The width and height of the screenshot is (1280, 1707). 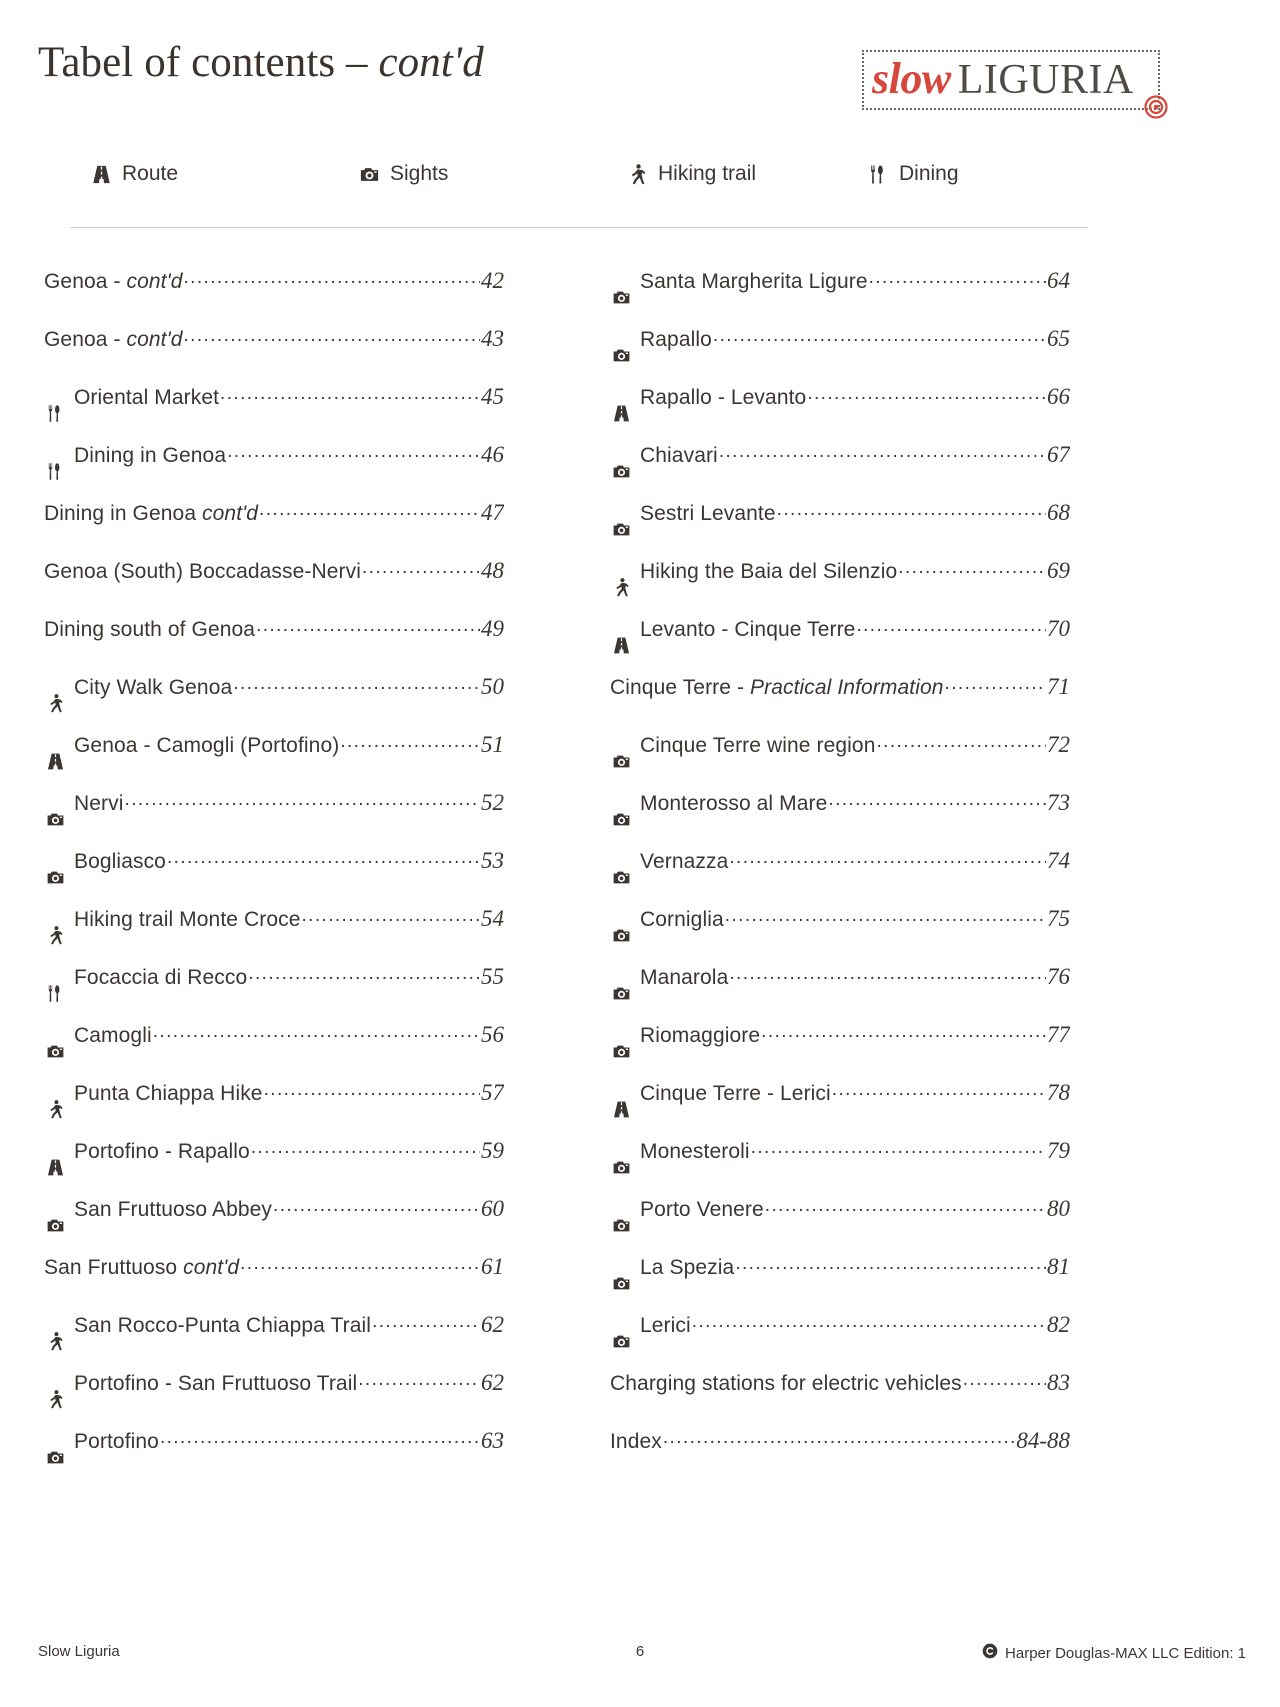 I want to click on toc-entry-label: Cinque Terre wine region, so click(x=758, y=745).